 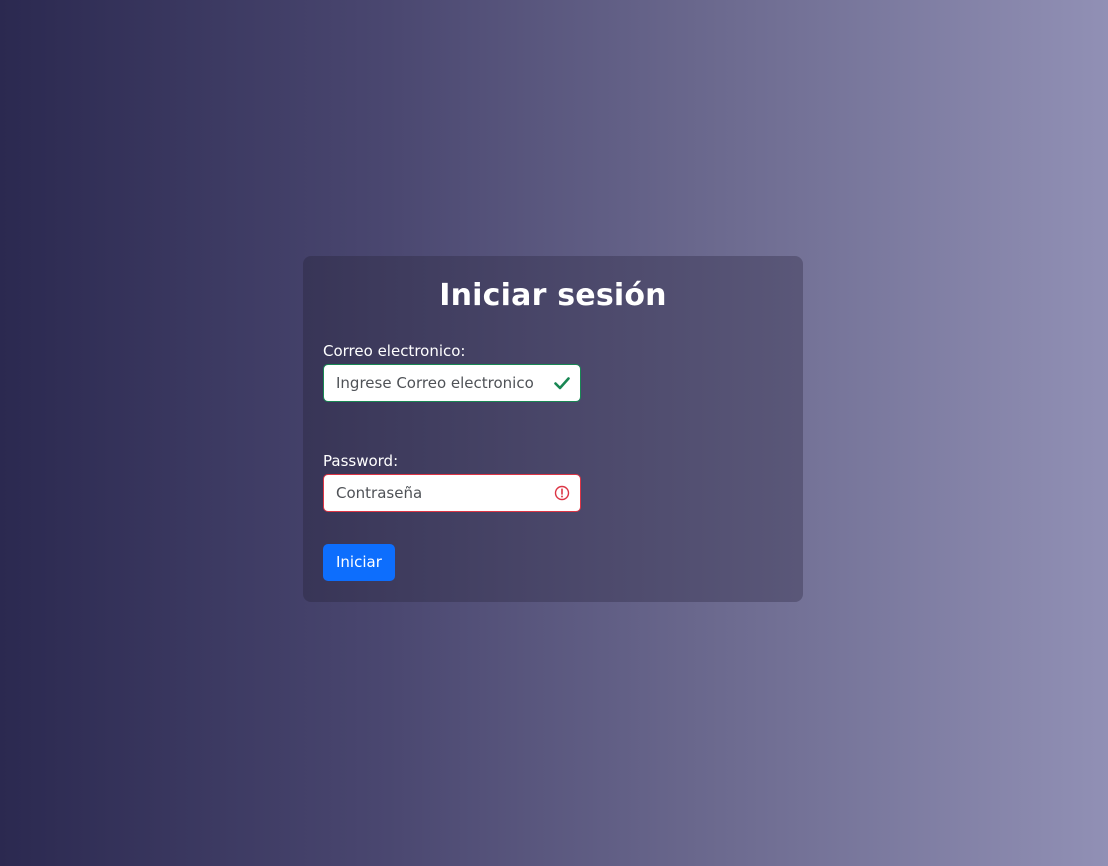 I want to click on login-button: Iniciar, so click(x=359, y=562).